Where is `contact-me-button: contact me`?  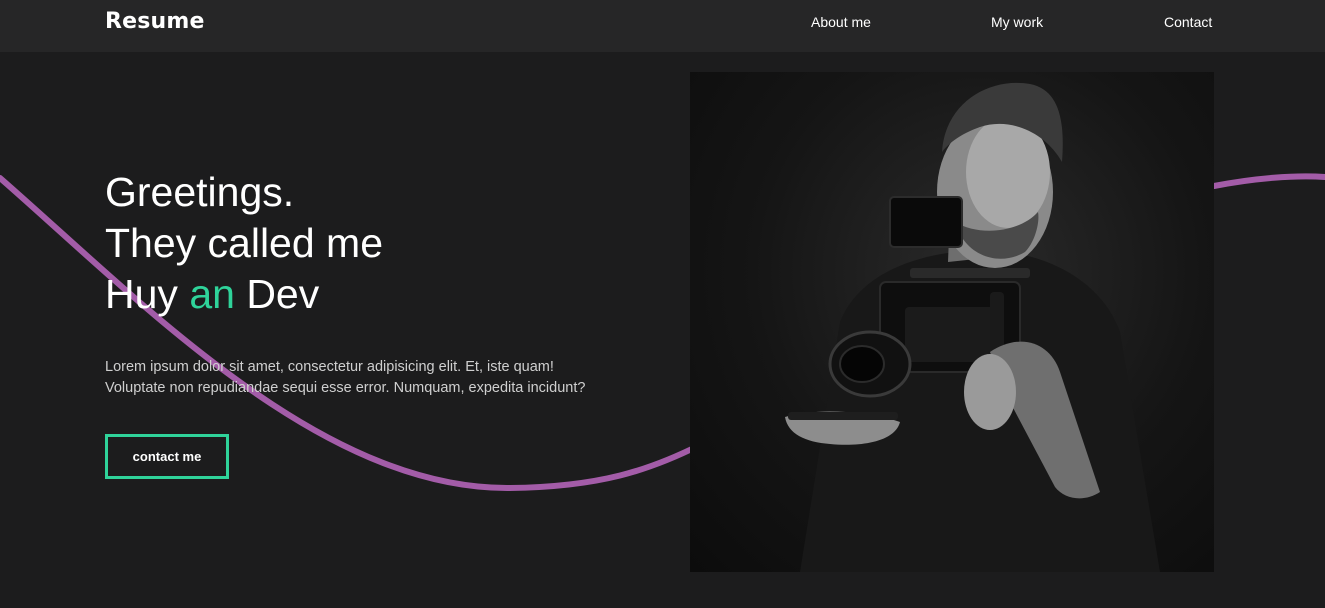
contact-me-button: contact me is located at coordinates (167, 456).